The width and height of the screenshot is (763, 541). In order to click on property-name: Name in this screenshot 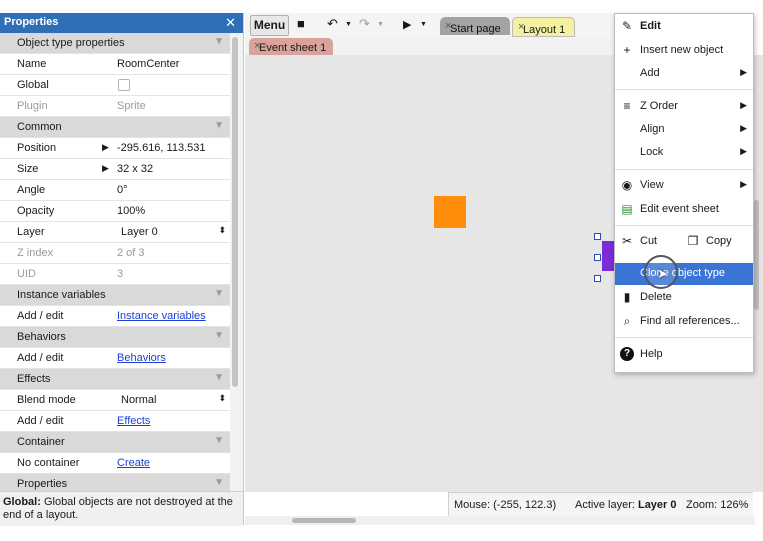, I will do `click(32, 64)`.